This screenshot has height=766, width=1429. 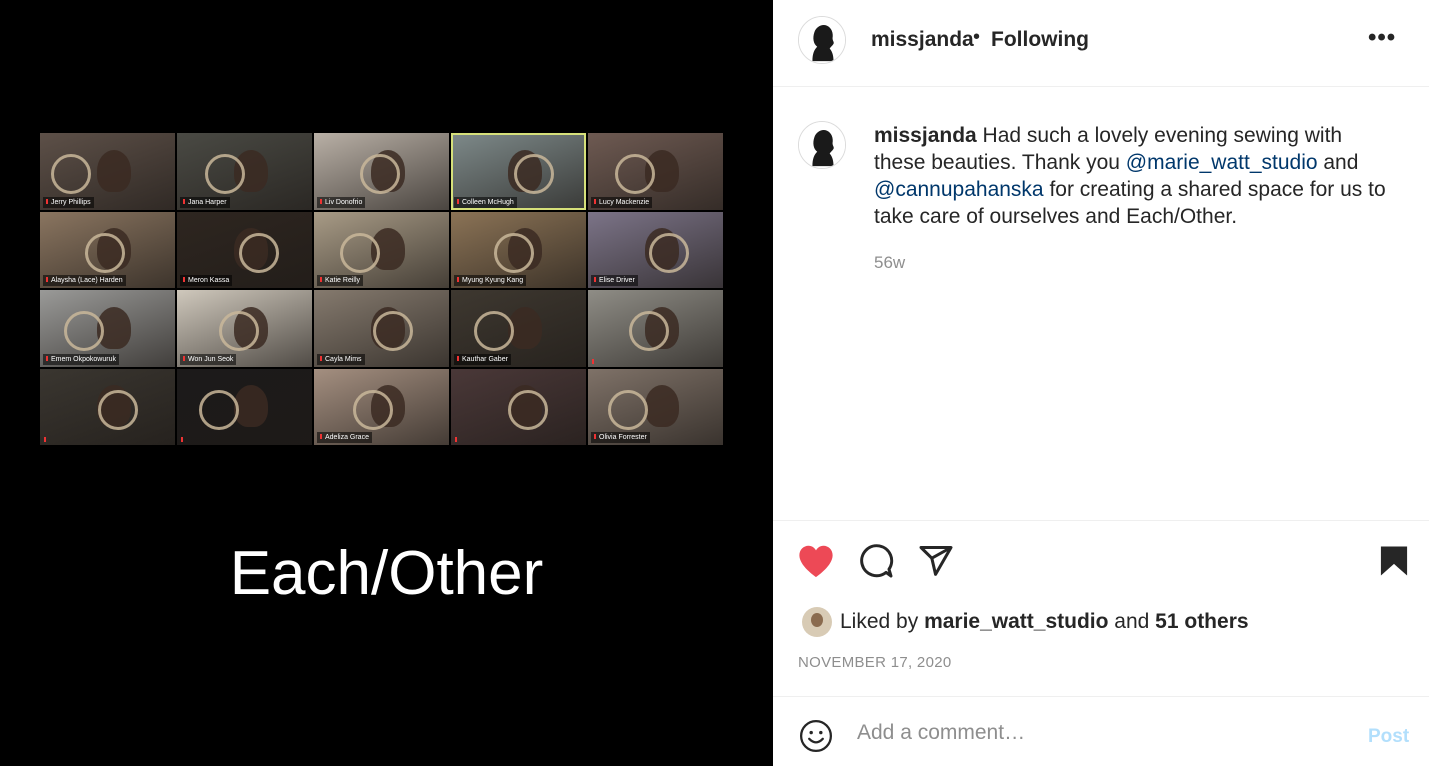 What do you see at coordinates (386, 573) in the screenshot?
I see `media-caption-text: Each/Other` at bounding box center [386, 573].